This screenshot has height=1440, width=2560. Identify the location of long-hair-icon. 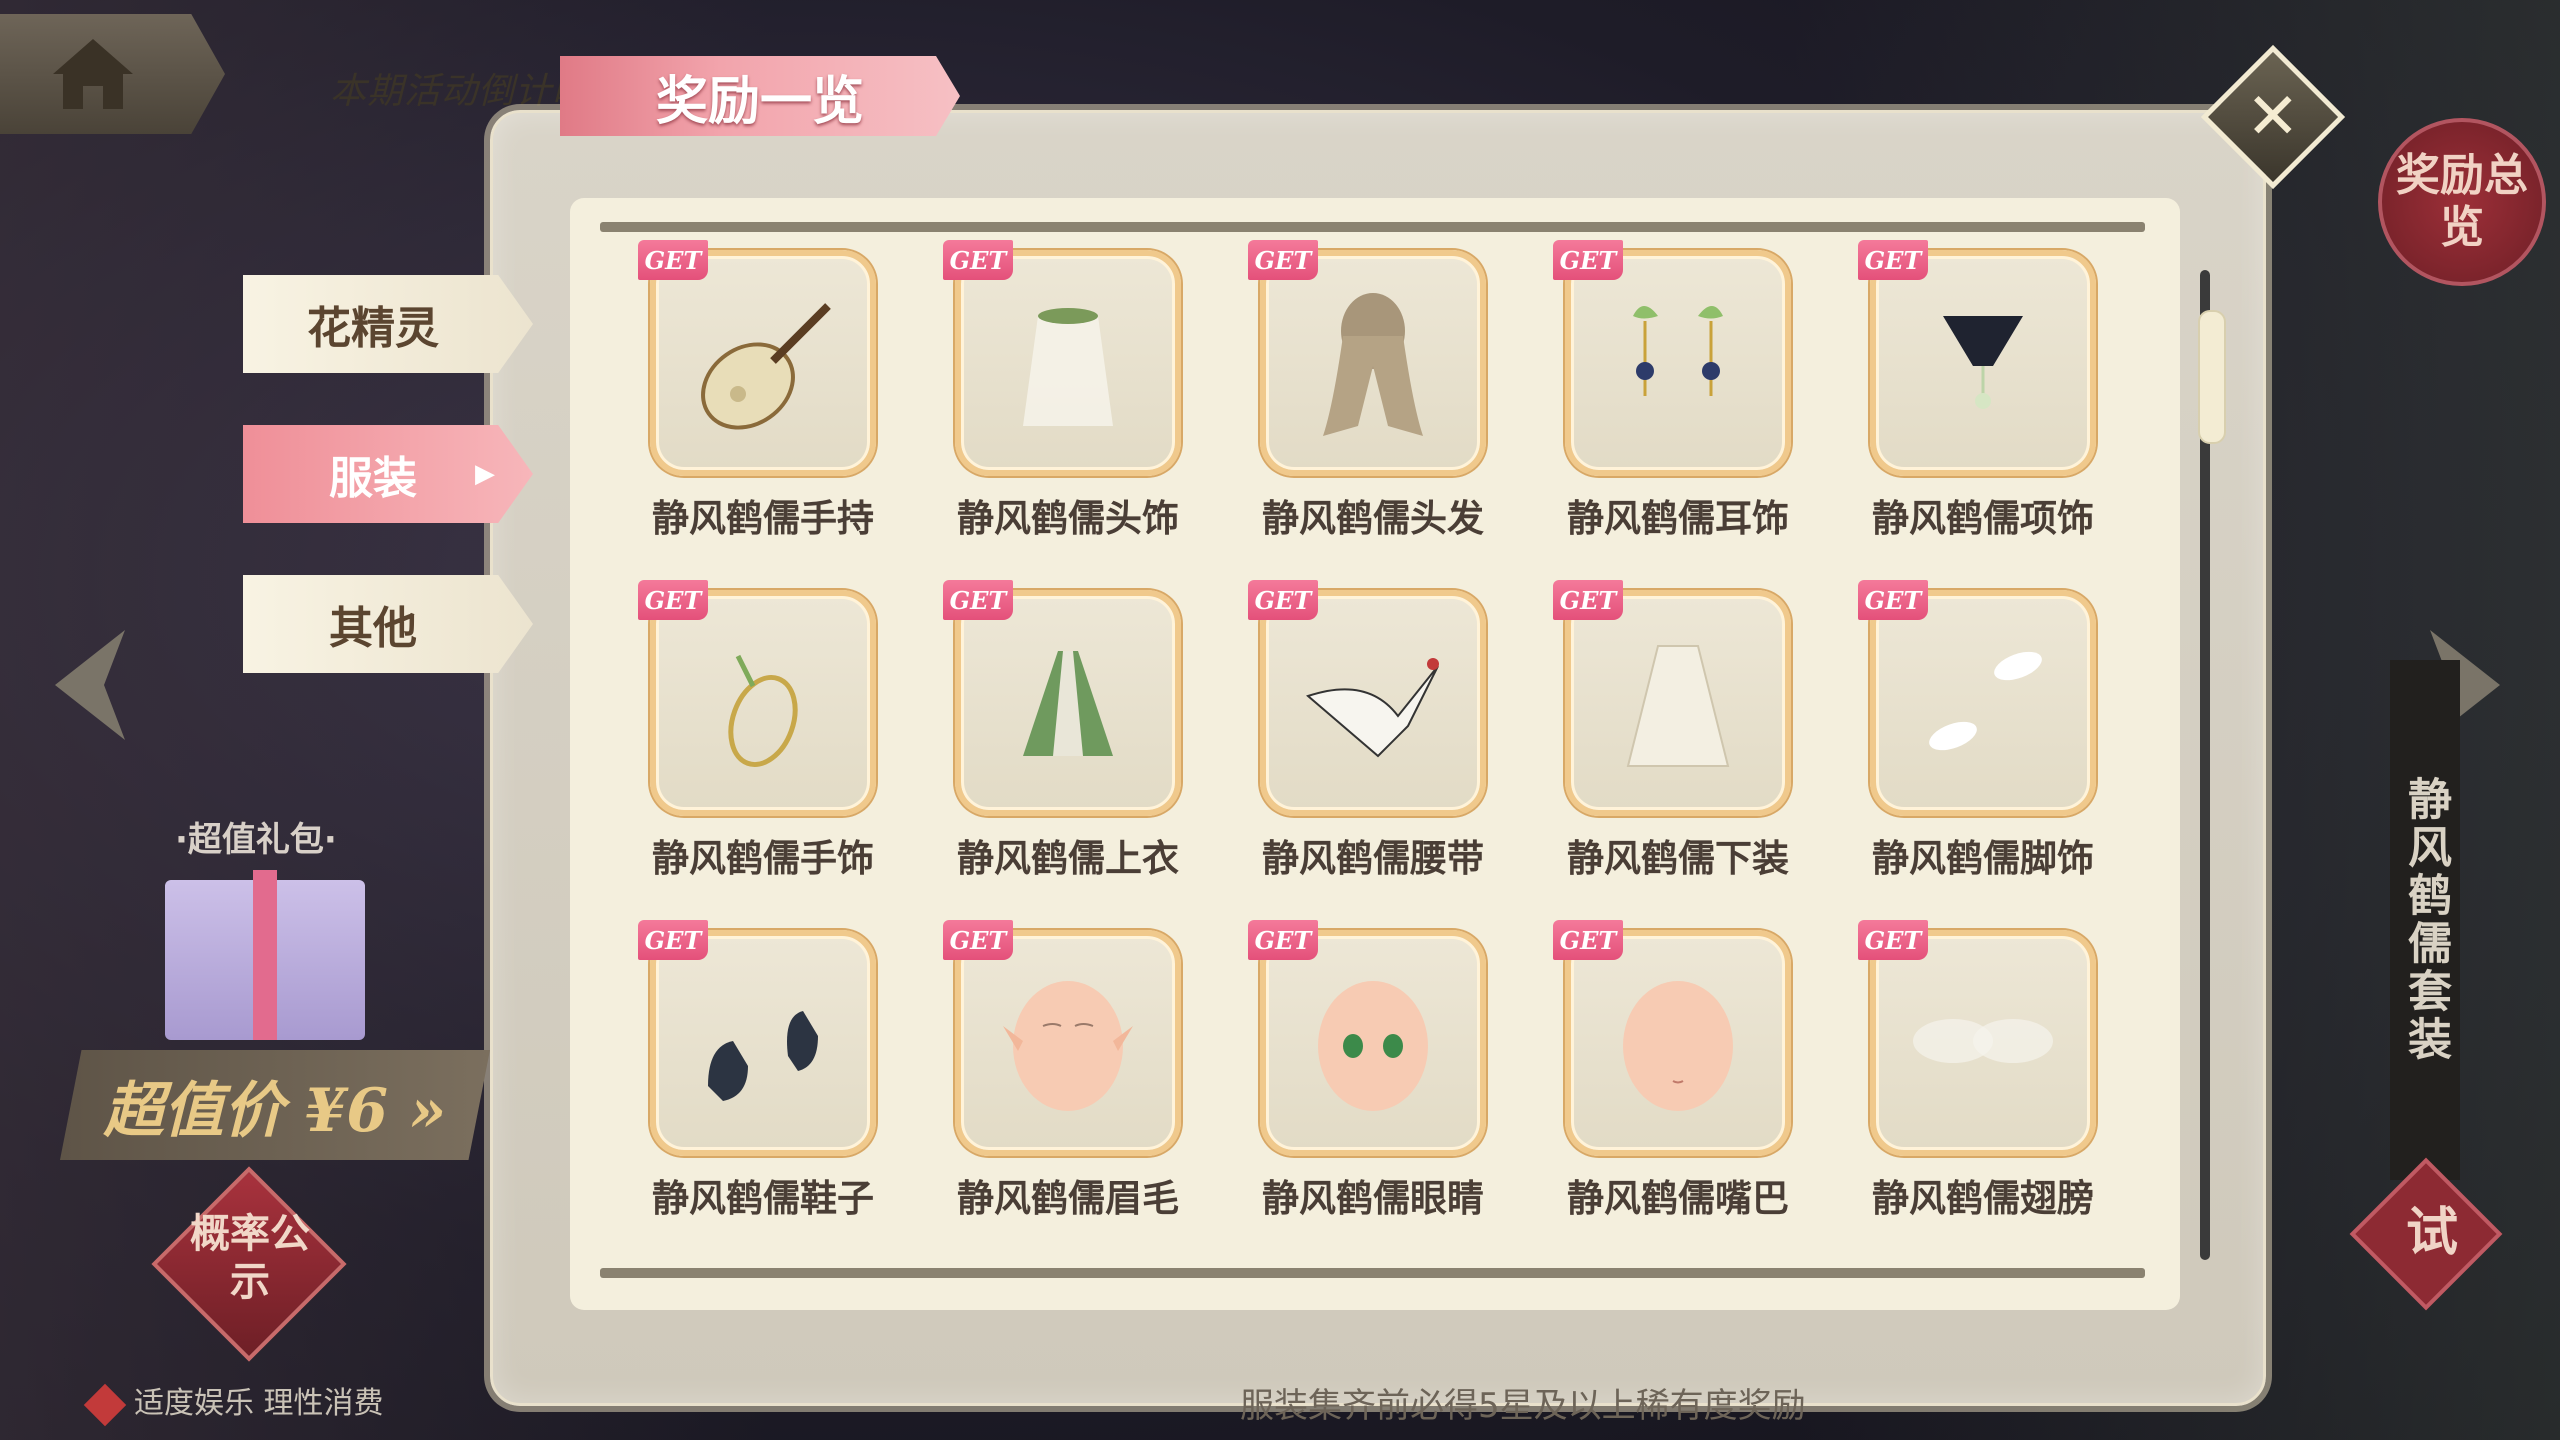
(1373, 363).